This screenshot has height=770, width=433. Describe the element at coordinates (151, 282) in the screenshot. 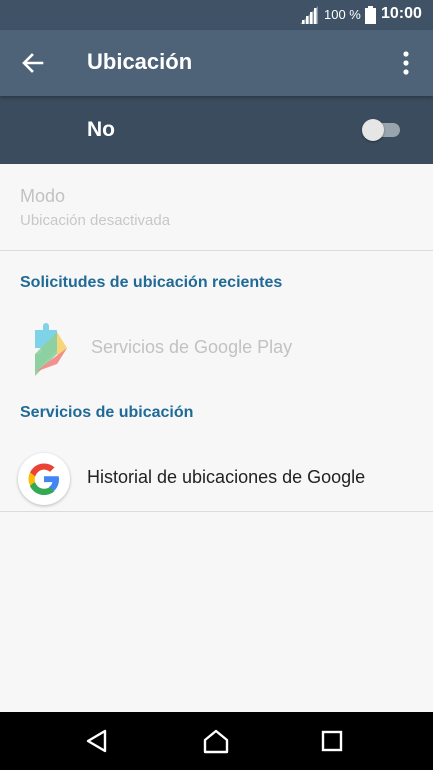

I see `recent-requests-header: Solicitudes de ubicación recientes` at that location.